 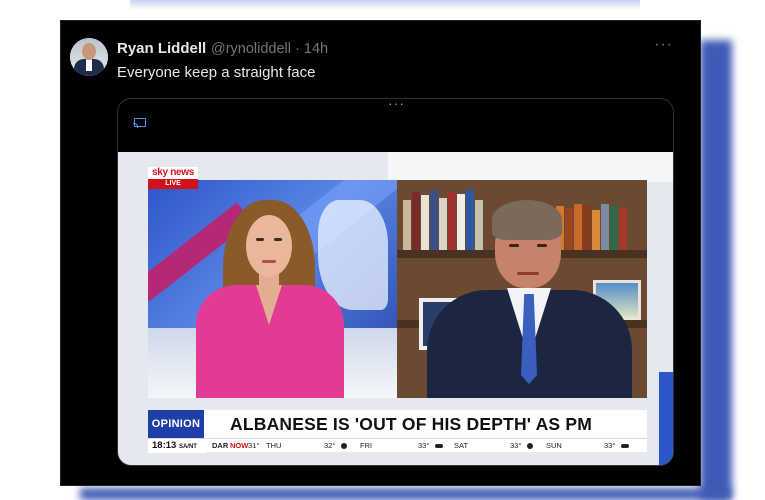 I want to click on page-shadow-top, so click(x=385, y=5).